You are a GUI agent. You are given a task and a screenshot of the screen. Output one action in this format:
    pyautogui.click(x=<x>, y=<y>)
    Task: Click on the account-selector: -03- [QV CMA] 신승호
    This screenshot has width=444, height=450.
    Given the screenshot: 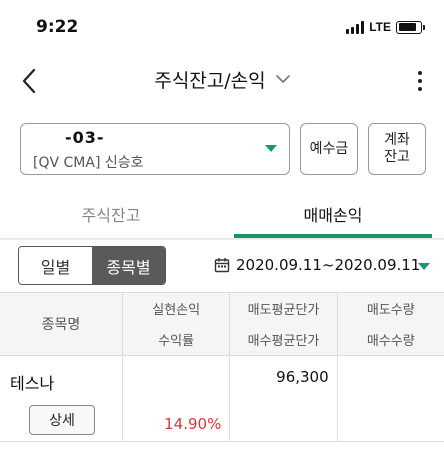 What is the action you would take?
    pyautogui.click(x=155, y=149)
    